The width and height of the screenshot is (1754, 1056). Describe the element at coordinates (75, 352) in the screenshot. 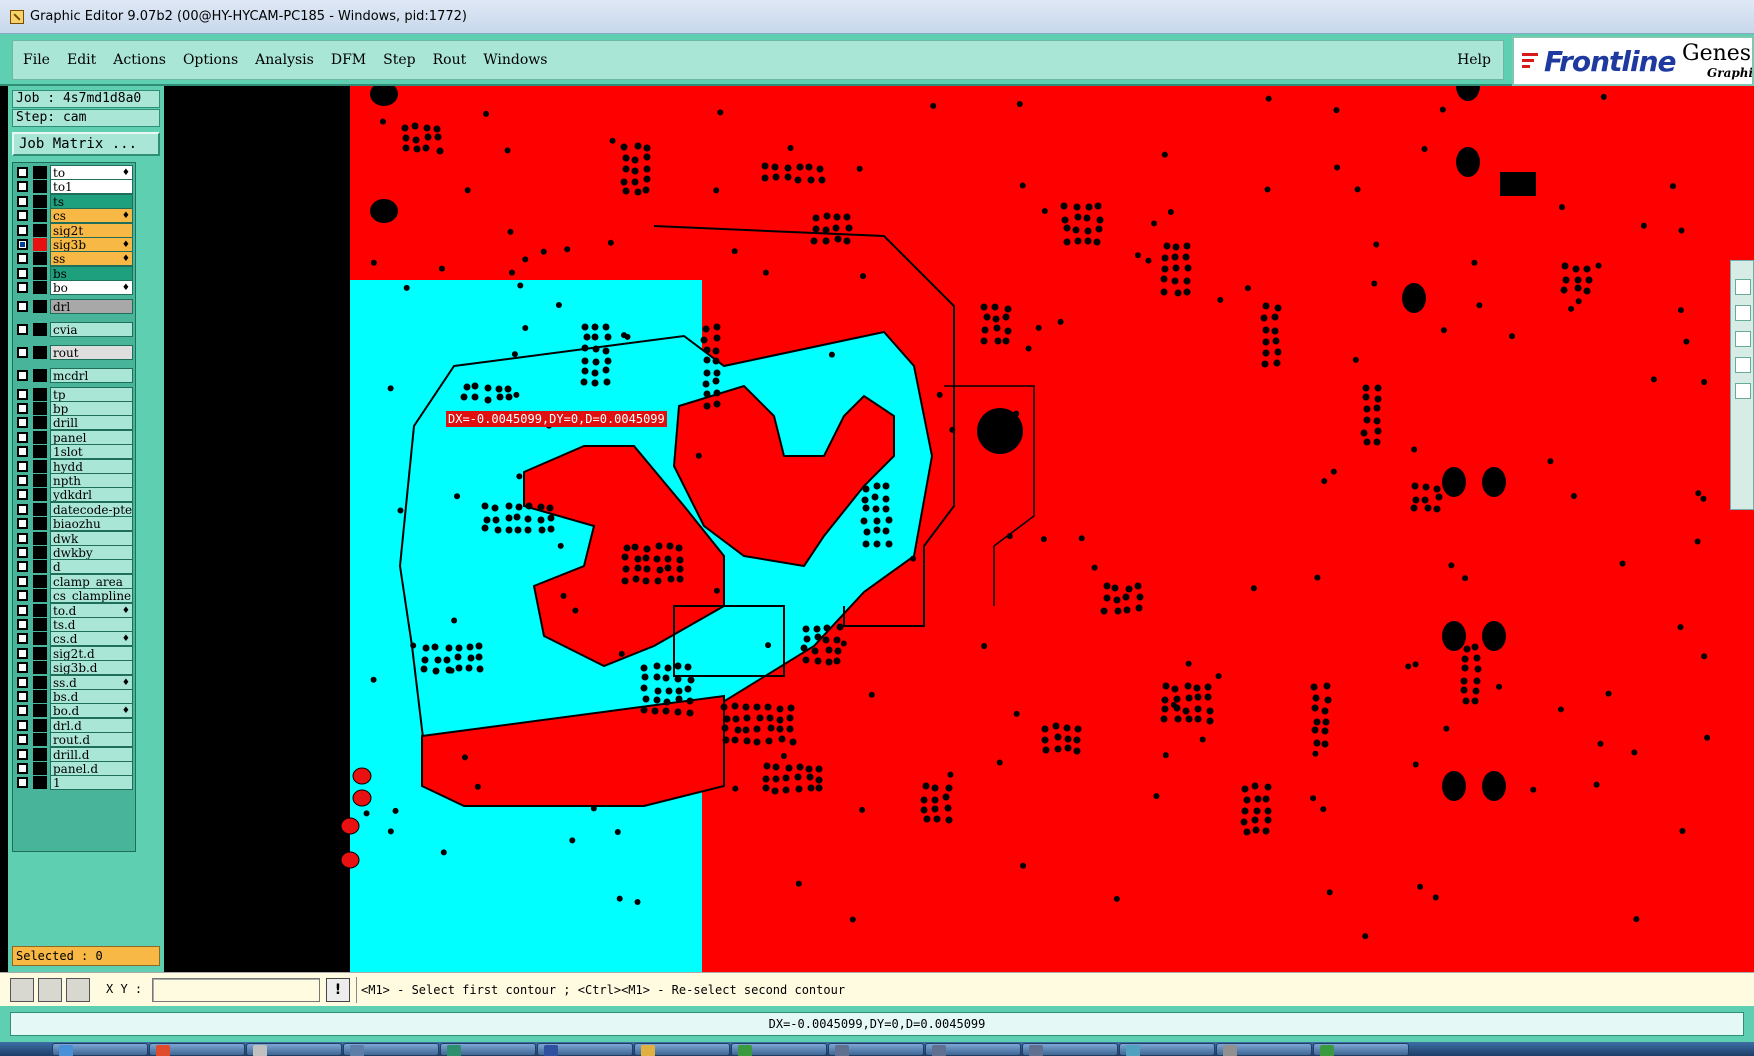

I see `layer-row: rout` at that location.